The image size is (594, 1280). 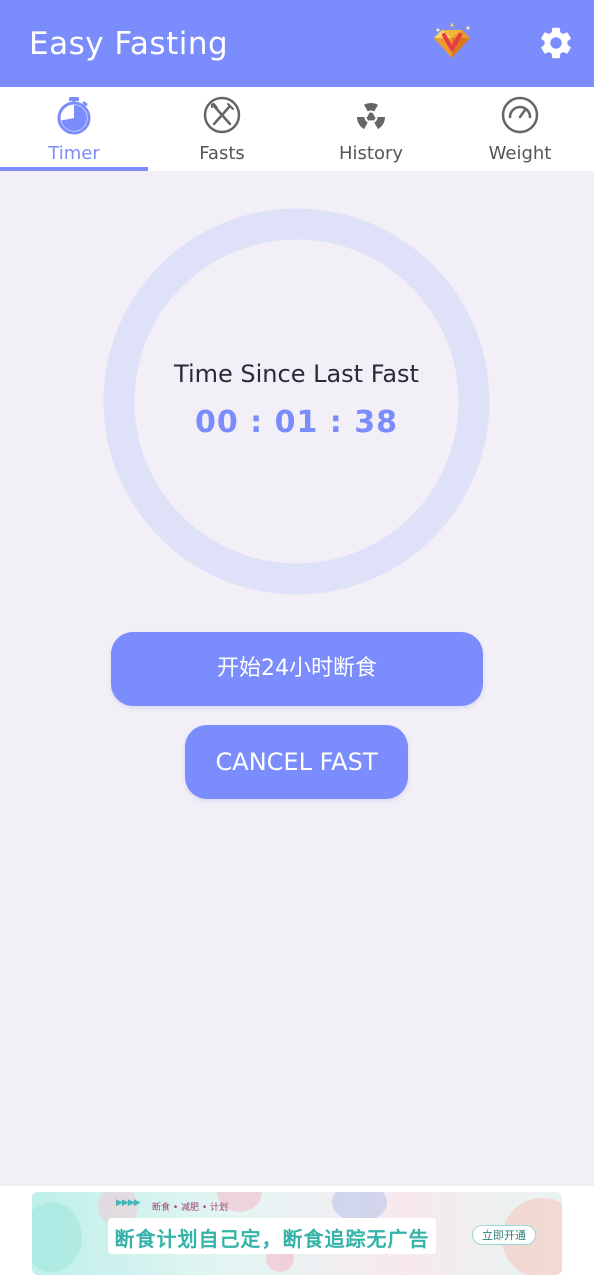 What do you see at coordinates (371, 115) in the screenshot?
I see `radiation-icon` at bounding box center [371, 115].